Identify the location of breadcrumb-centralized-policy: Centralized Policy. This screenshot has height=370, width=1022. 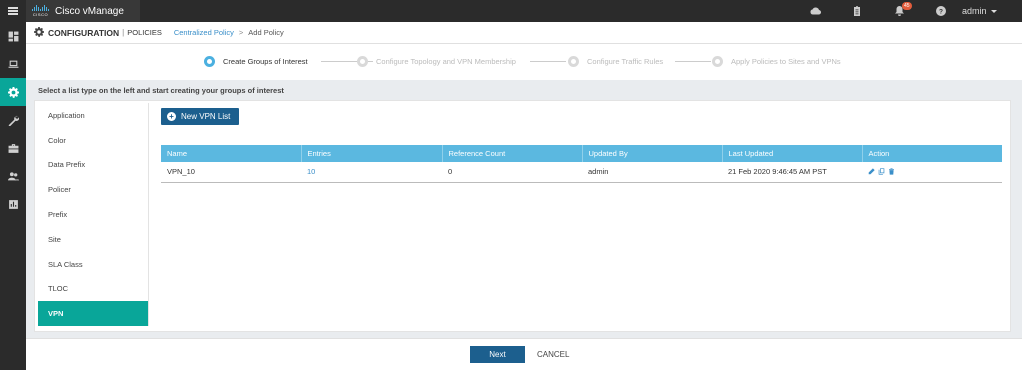
(204, 32).